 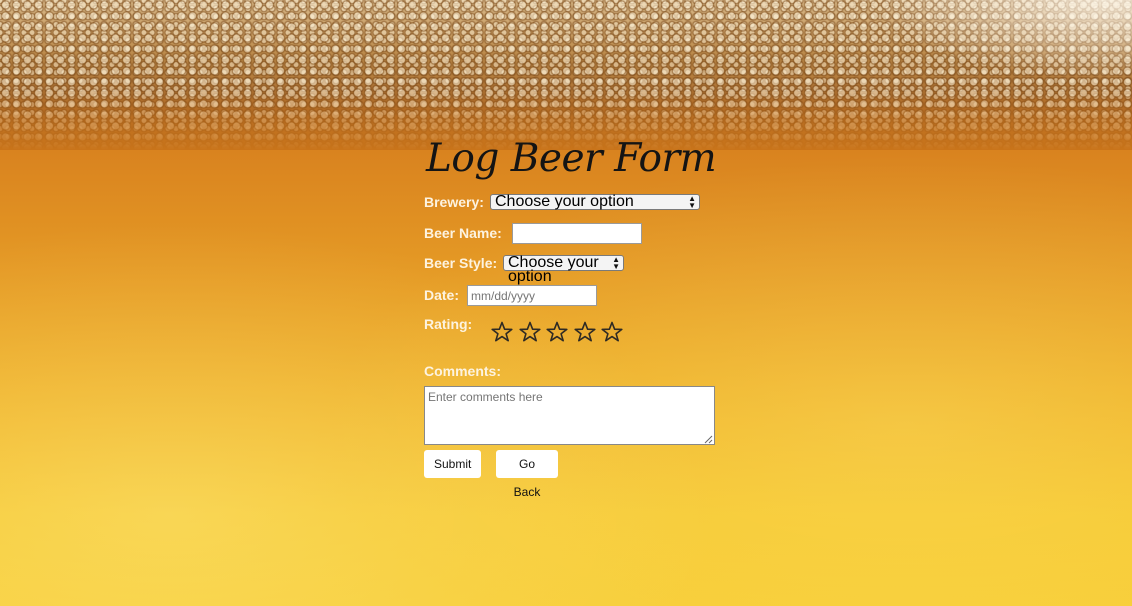 I want to click on rating-stars, so click(x=560, y=332).